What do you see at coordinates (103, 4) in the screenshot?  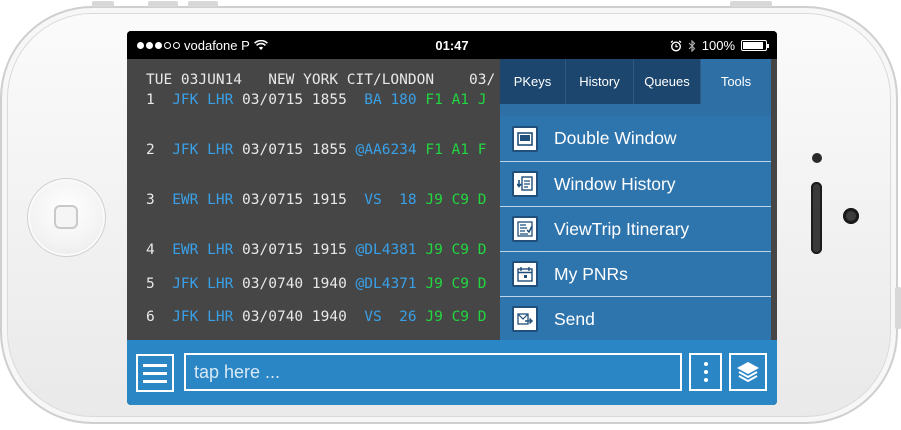 I see `mute-switch` at bounding box center [103, 4].